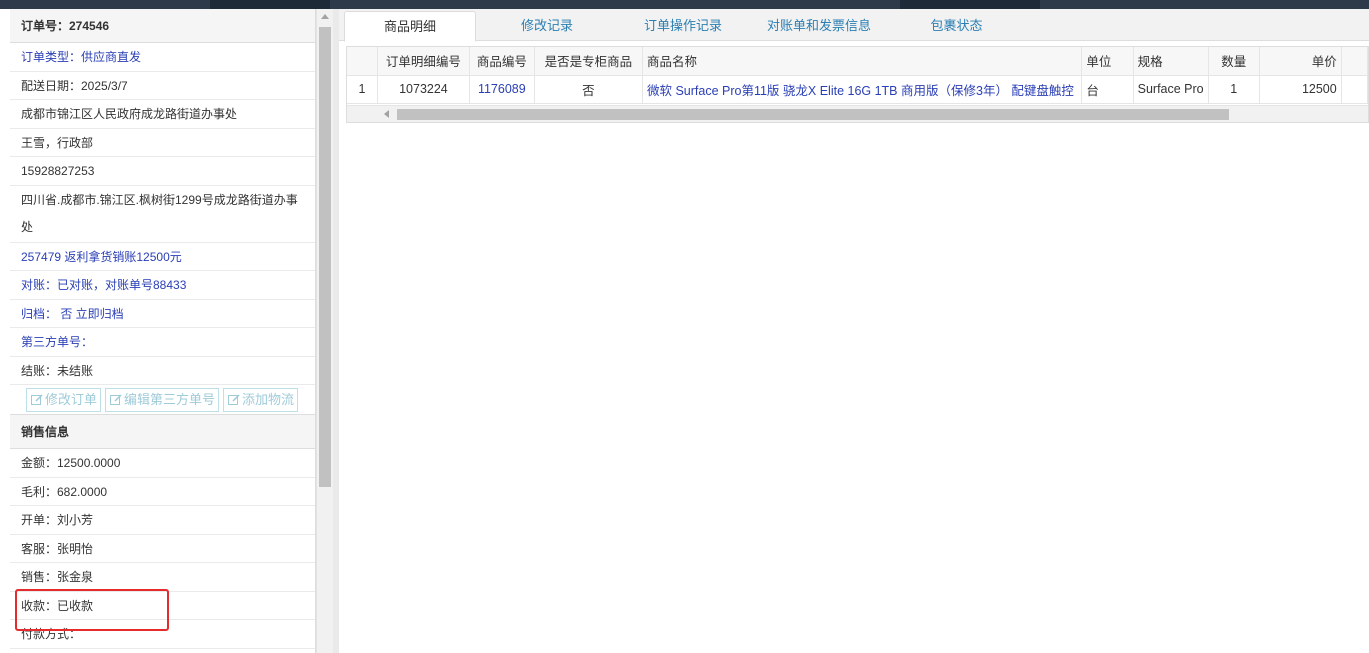 This screenshot has width=1369, height=653. Describe the element at coordinates (162, 86) in the screenshot. I see `delivery-date: 配送日期：2025/3/7` at that location.